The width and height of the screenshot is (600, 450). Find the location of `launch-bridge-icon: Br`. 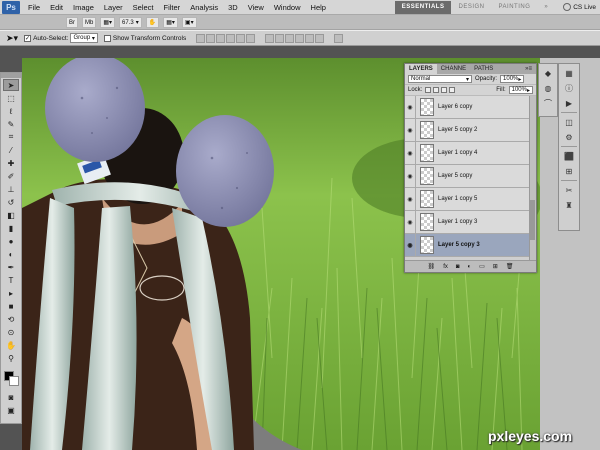

launch-bridge-icon: Br is located at coordinates (72, 22).